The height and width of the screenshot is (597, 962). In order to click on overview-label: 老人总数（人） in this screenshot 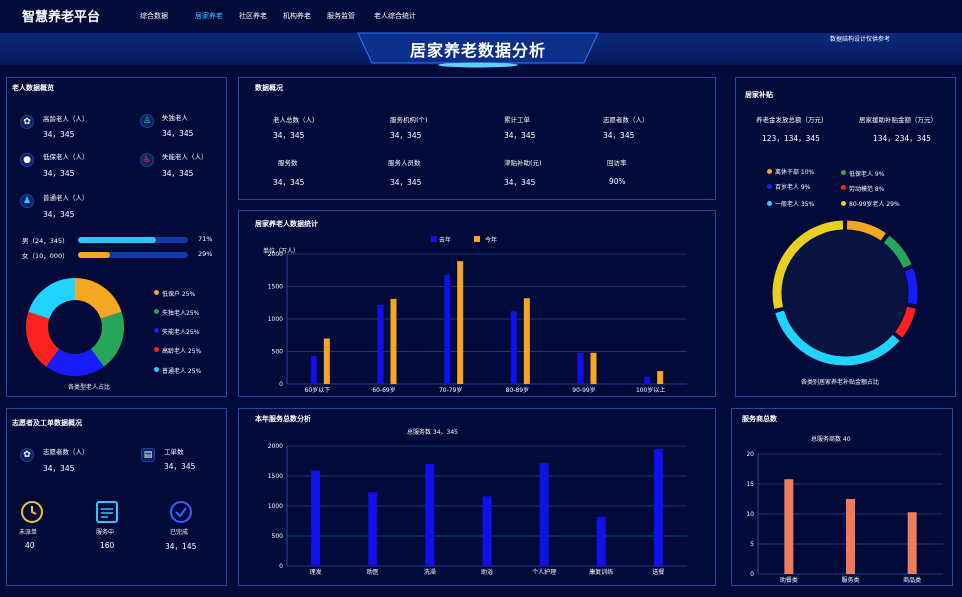, I will do `click(296, 120)`.